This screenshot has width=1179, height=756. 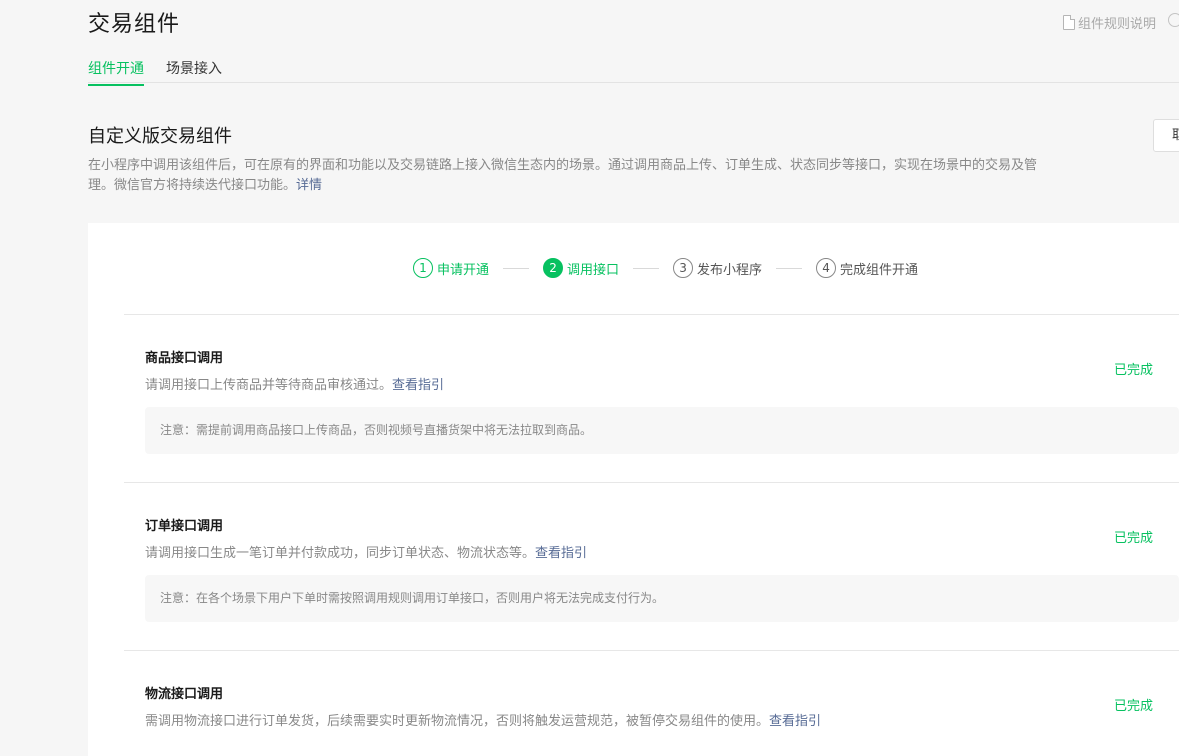 What do you see at coordinates (463, 270) in the screenshot?
I see `step-label: 申请开通` at bounding box center [463, 270].